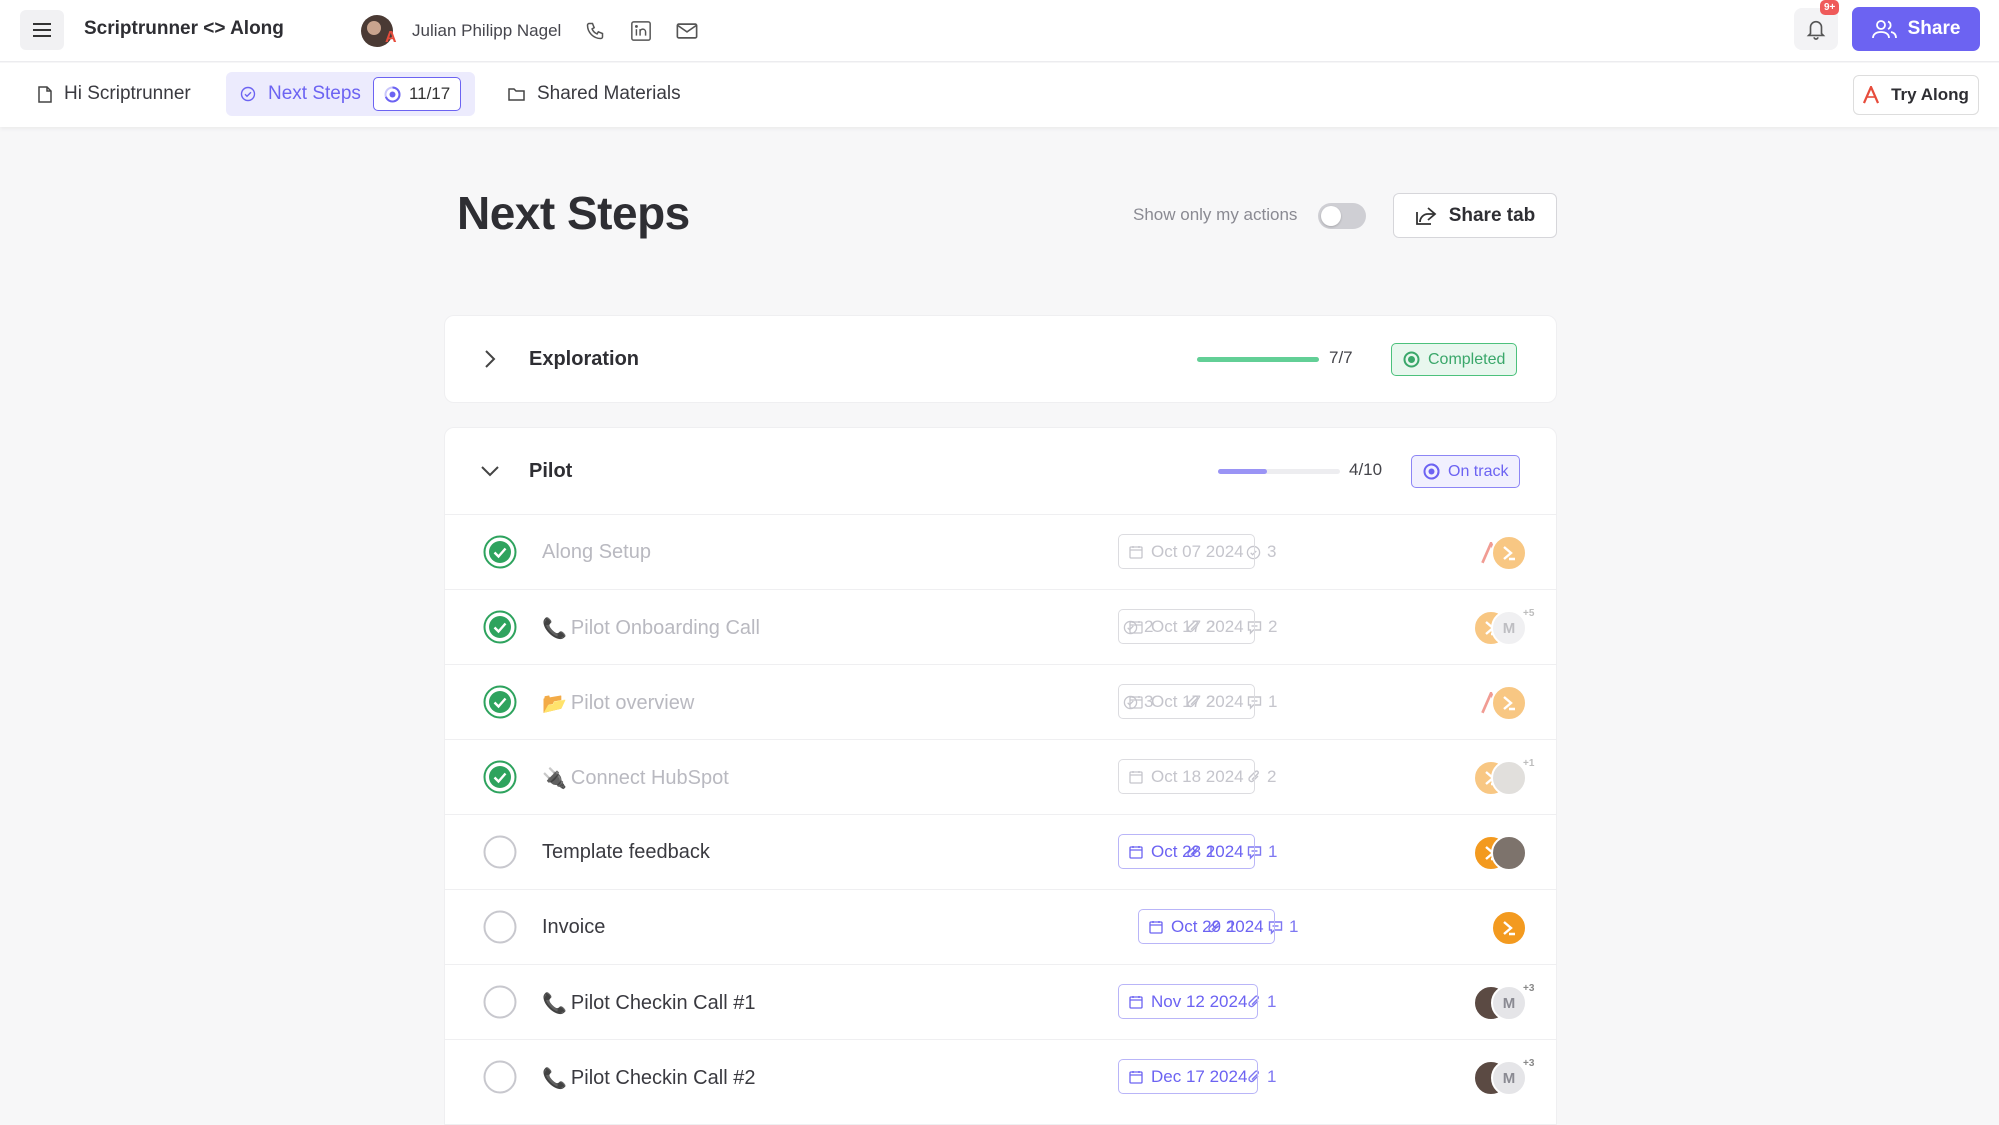 The width and height of the screenshot is (1999, 1125). I want to click on svg-text: A, so click(391, 37).